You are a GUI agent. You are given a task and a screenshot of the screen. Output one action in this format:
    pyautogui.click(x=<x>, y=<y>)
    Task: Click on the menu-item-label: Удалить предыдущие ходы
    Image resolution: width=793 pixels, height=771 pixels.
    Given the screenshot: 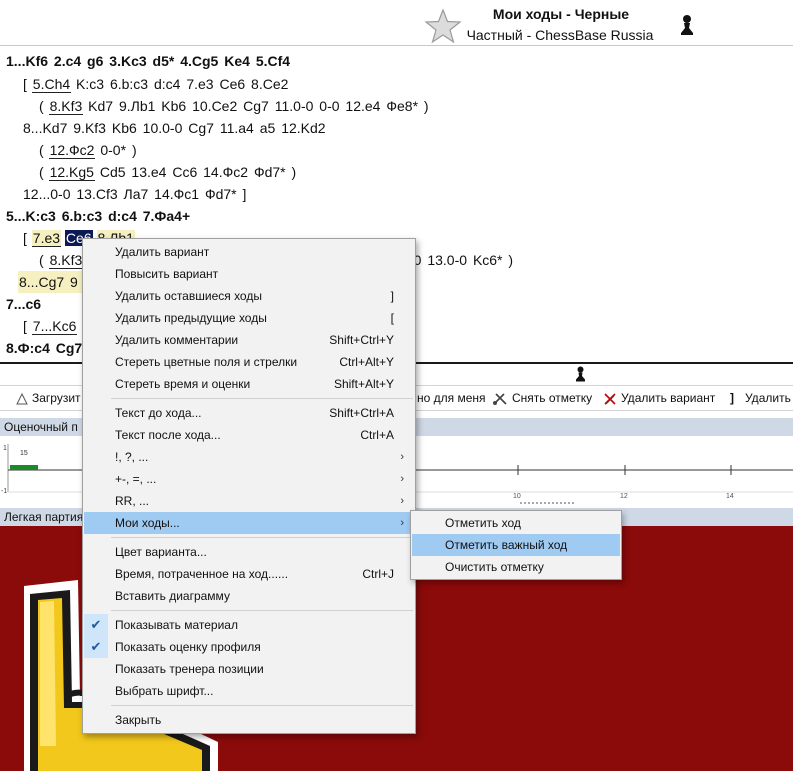 What is the action you would take?
    pyautogui.click(x=191, y=318)
    